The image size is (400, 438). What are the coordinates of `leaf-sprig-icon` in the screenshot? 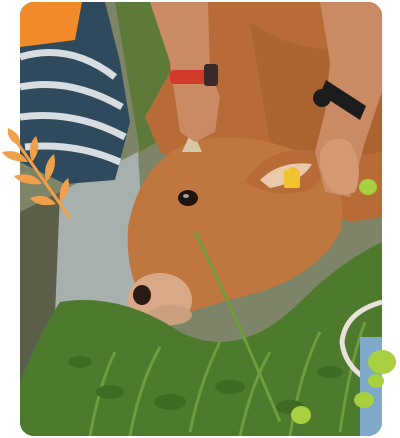 It's located at (37, 173).